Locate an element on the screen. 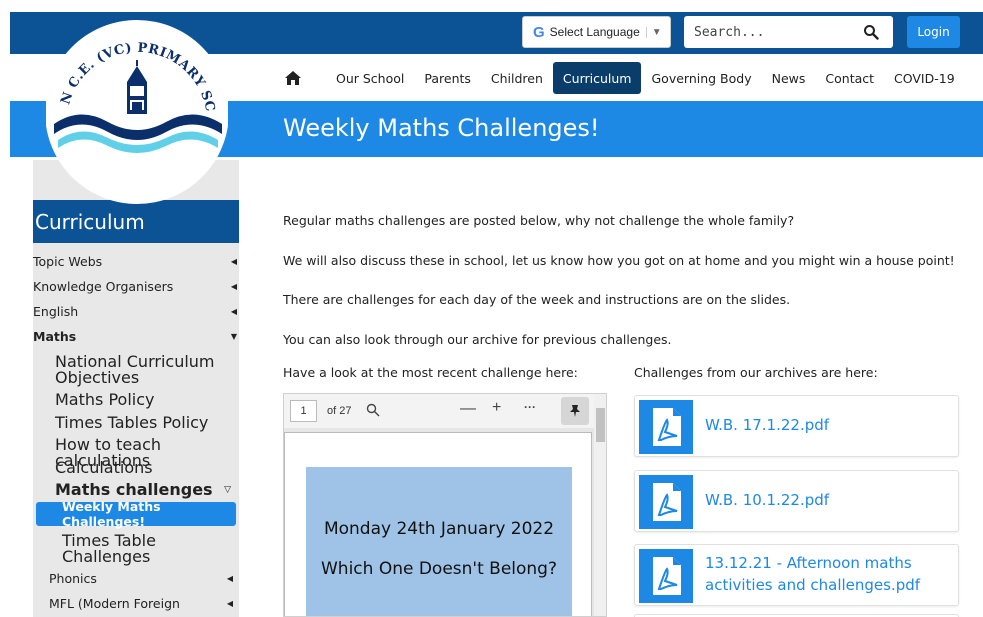 Image resolution: width=983 pixels, height=617 pixels. sidebar-heading: Curriculum is located at coordinates (136, 221).